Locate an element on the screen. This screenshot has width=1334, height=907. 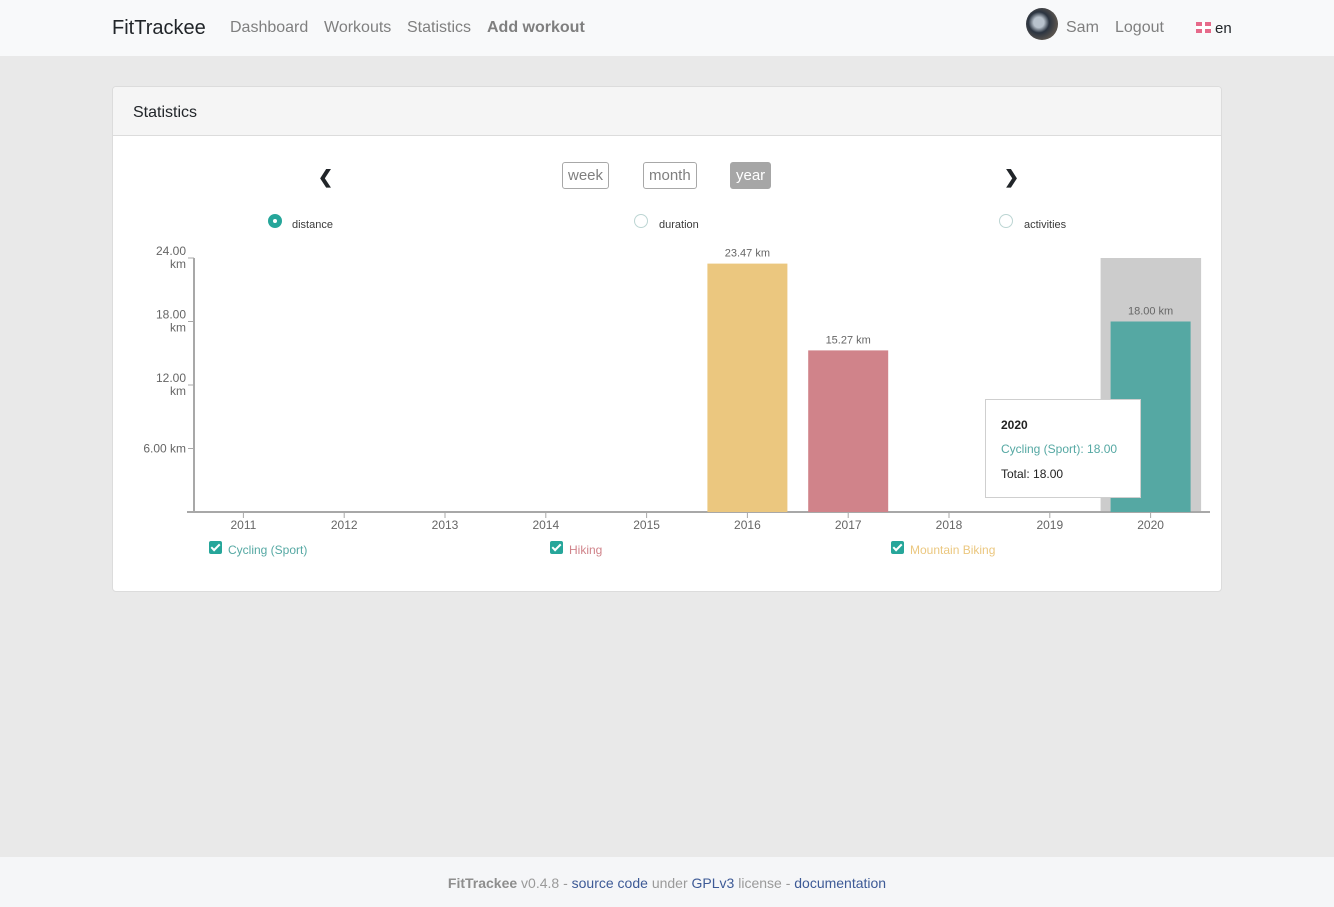
footer-license: license - is located at coordinates (764, 883).